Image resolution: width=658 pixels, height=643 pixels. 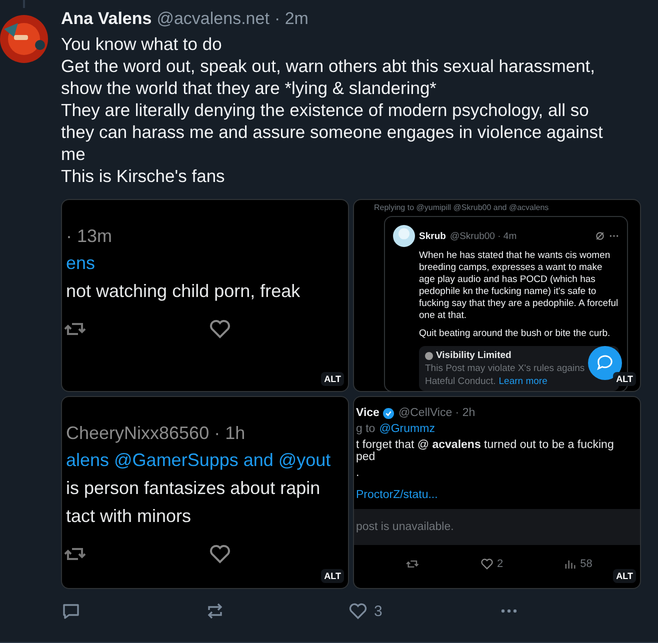 I want to click on quoted-text: Quit beating around the bush or bite the curb., so click(x=515, y=334).